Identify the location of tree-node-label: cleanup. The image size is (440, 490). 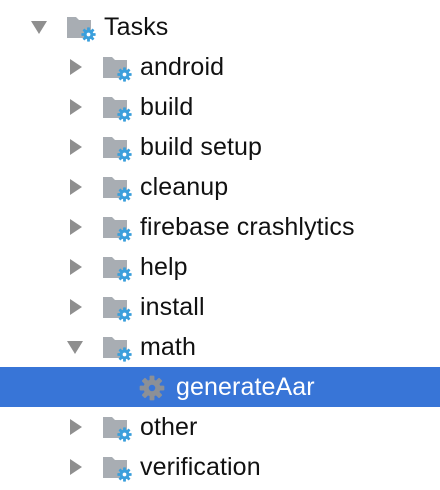
(184, 187).